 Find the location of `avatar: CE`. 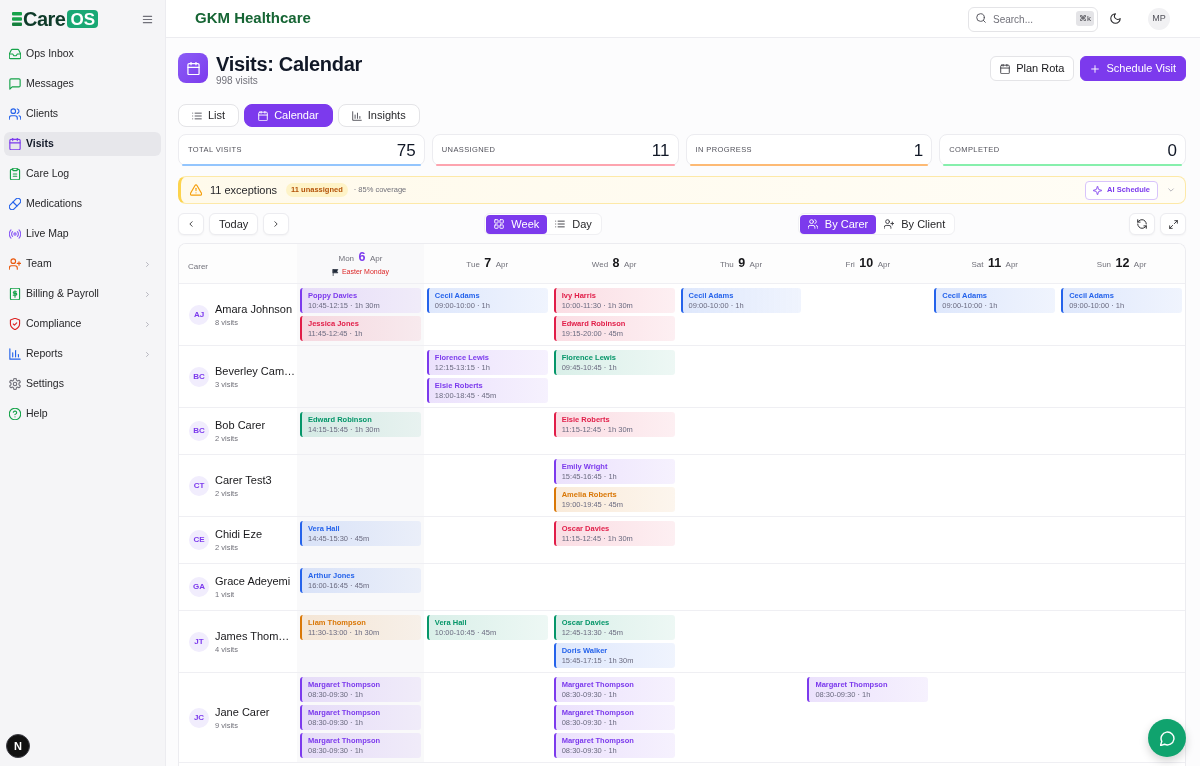

avatar: CE is located at coordinates (199, 540).